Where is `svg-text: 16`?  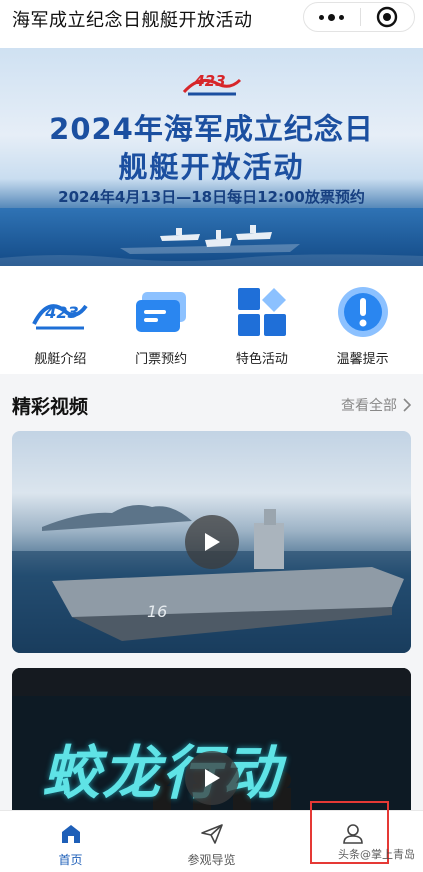
svg-text: 16 is located at coordinates (157, 611).